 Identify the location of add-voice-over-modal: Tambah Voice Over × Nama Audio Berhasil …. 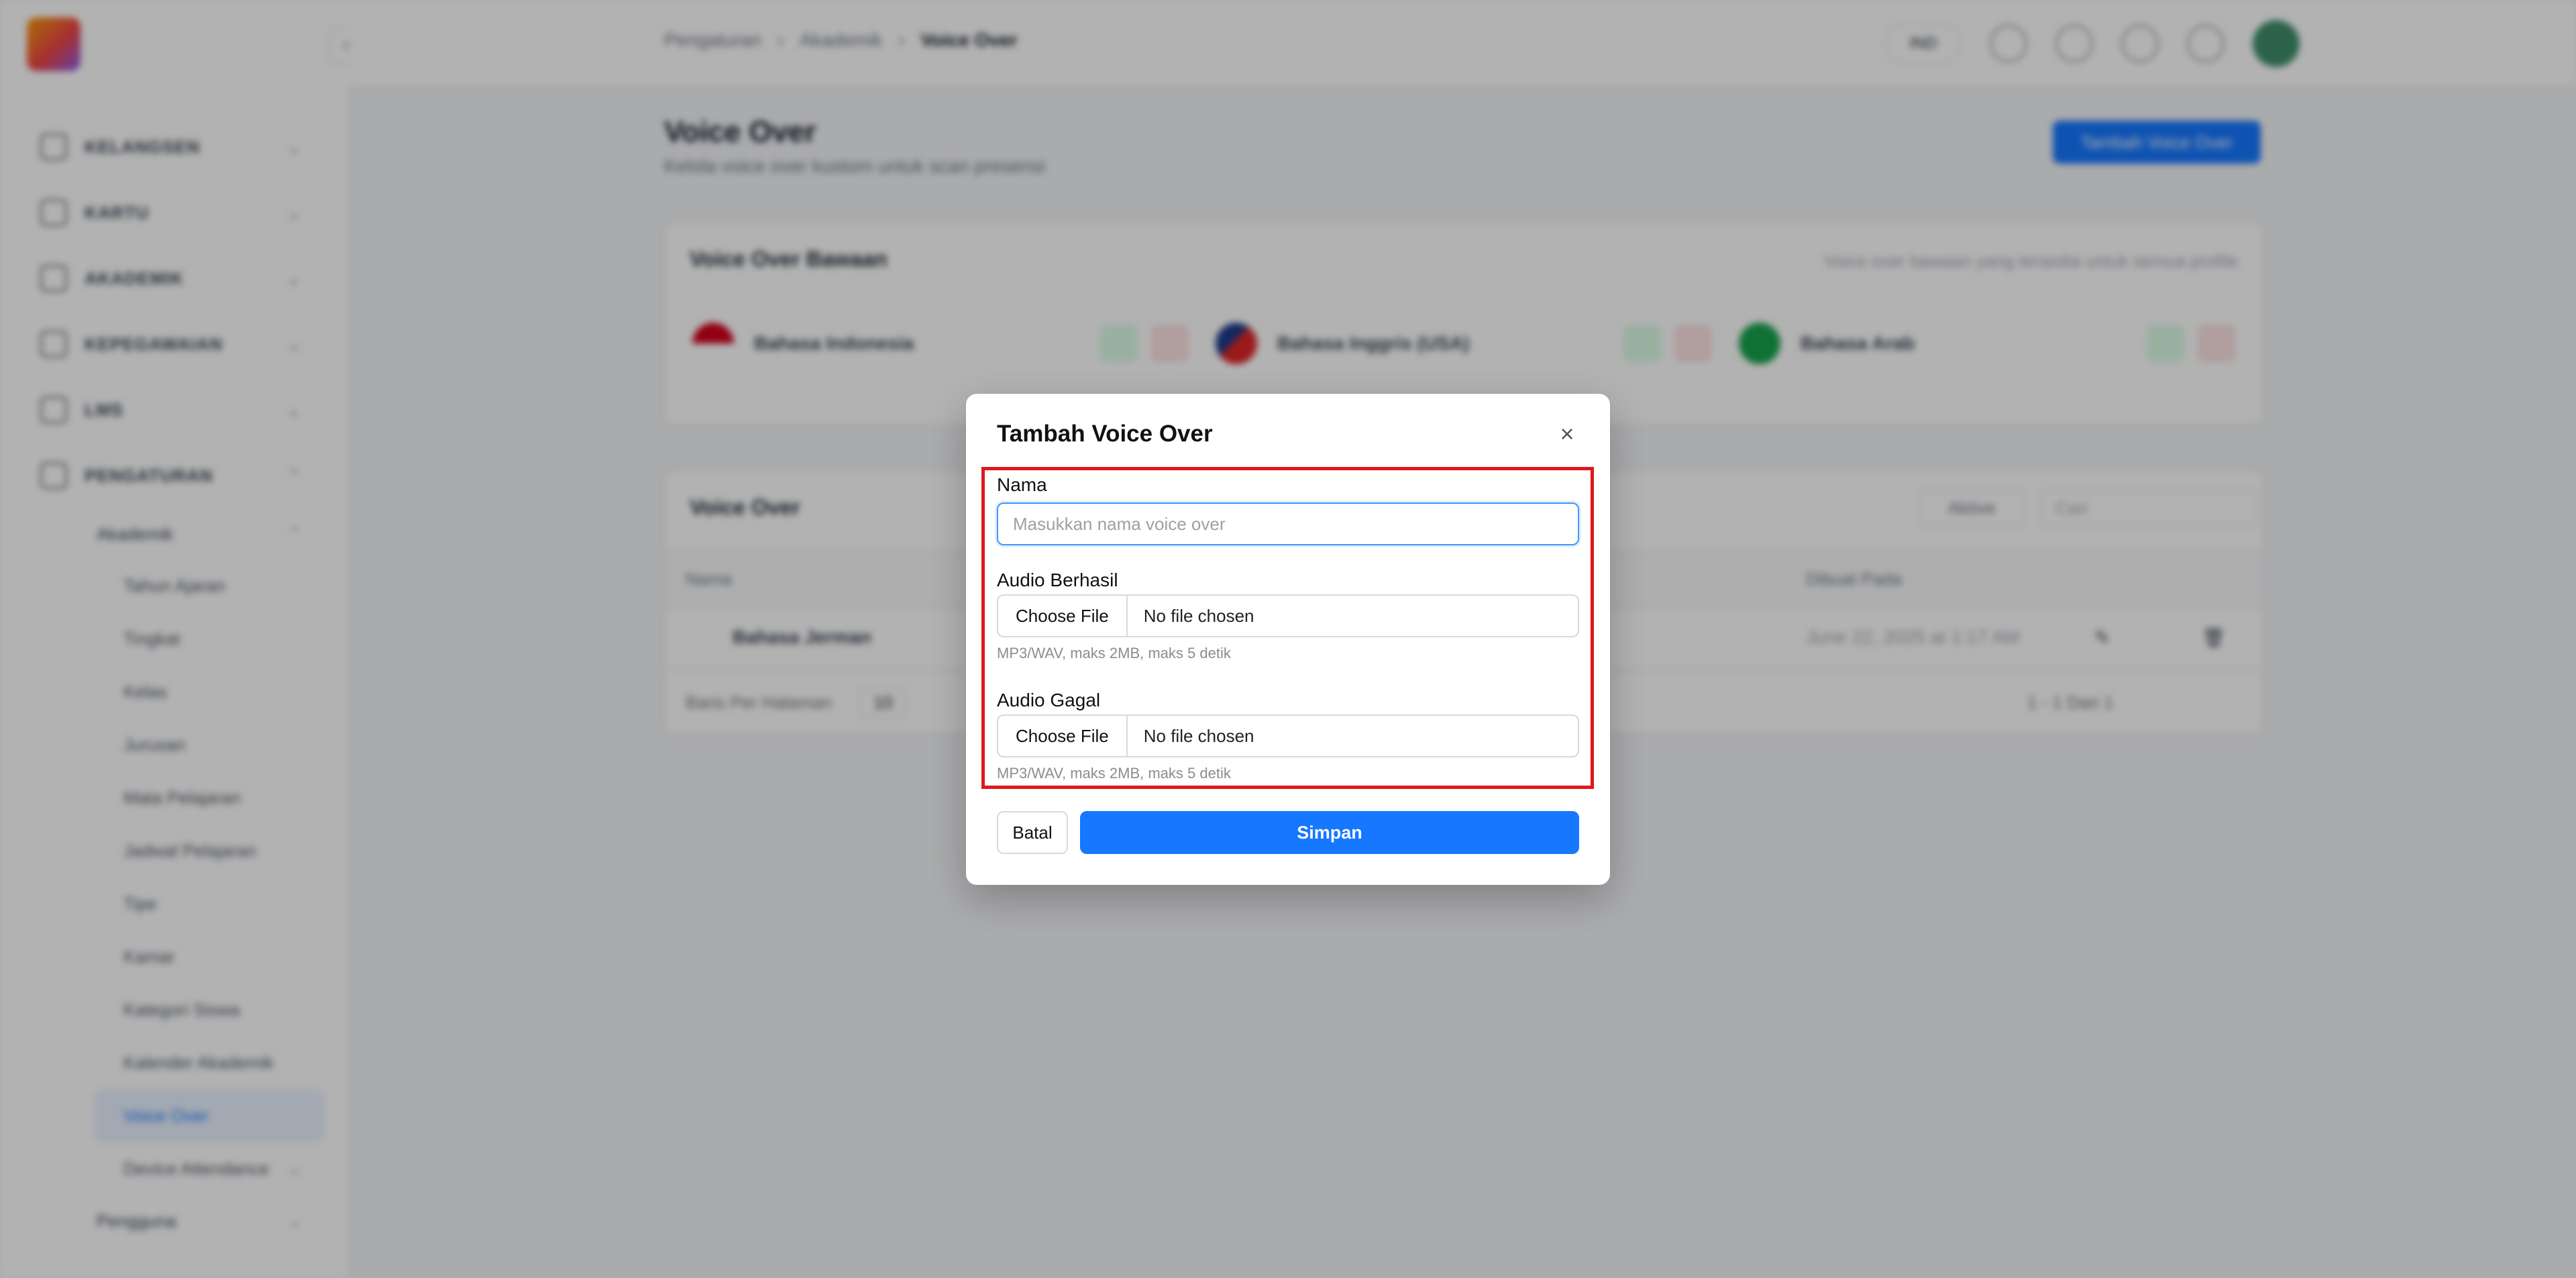
(1288, 639).